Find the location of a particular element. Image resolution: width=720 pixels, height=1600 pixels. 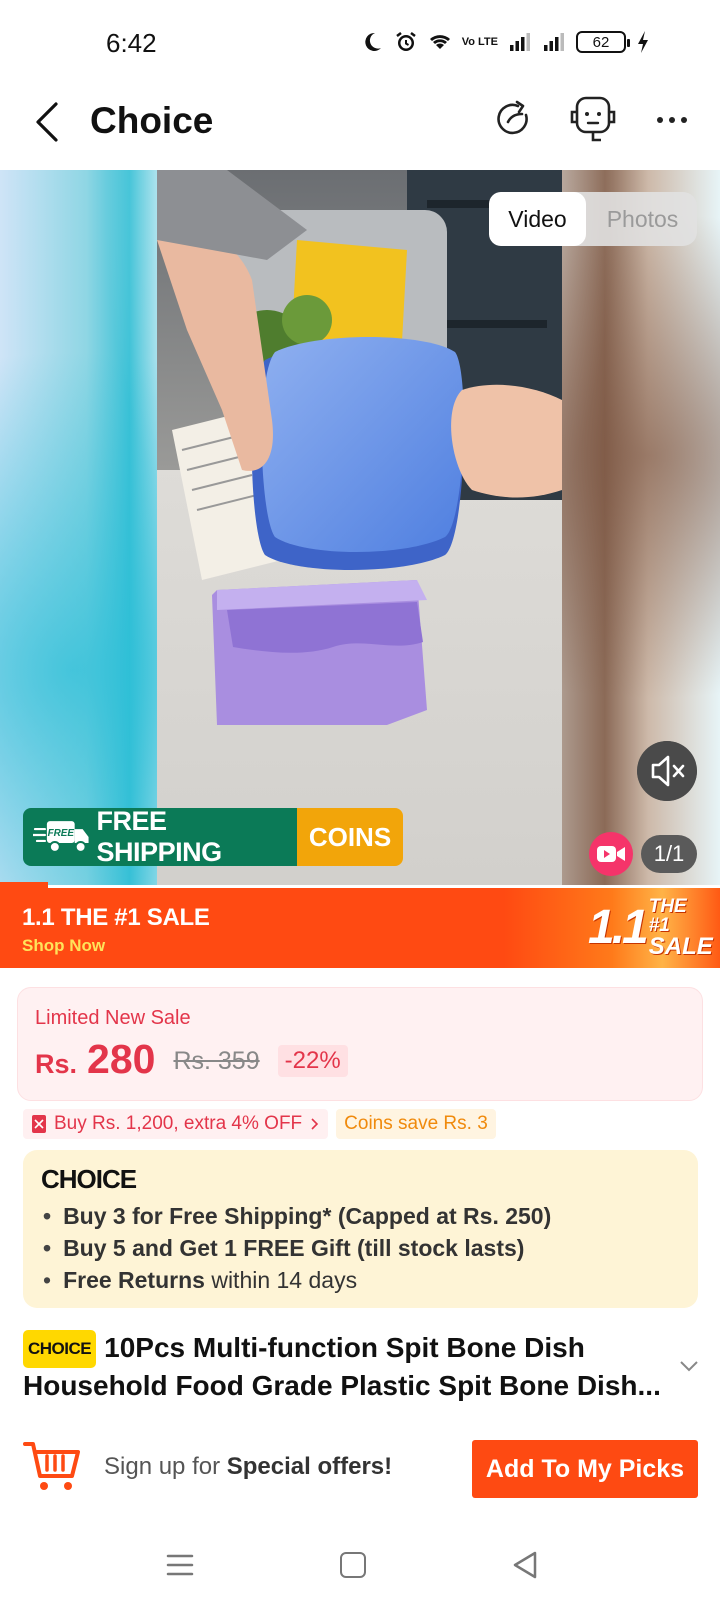

original-price: Rs. 359 is located at coordinates (216, 1061).